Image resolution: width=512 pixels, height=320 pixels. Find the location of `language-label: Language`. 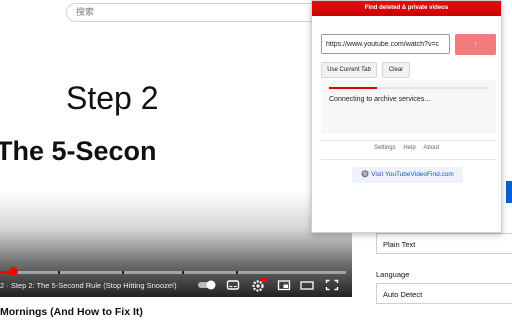

language-label: Language is located at coordinates (393, 274).